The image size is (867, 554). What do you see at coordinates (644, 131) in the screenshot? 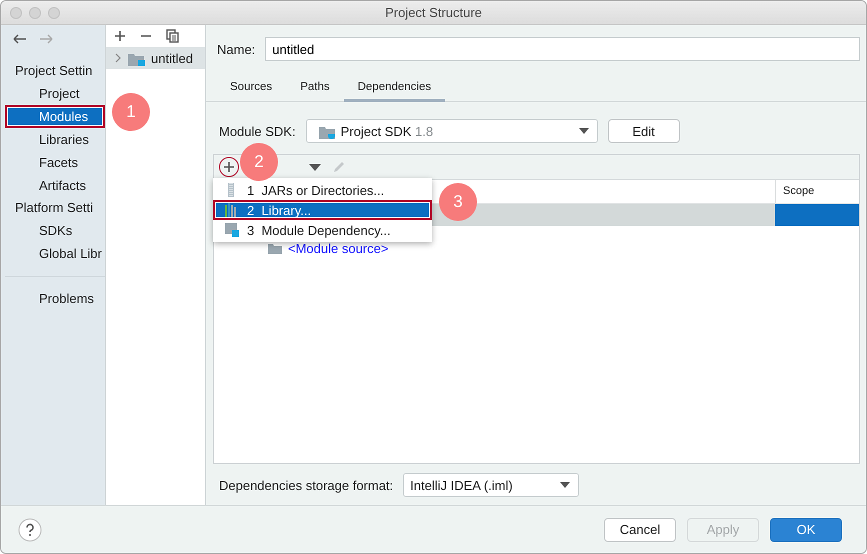
I see `edit-button: Edit` at bounding box center [644, 131].